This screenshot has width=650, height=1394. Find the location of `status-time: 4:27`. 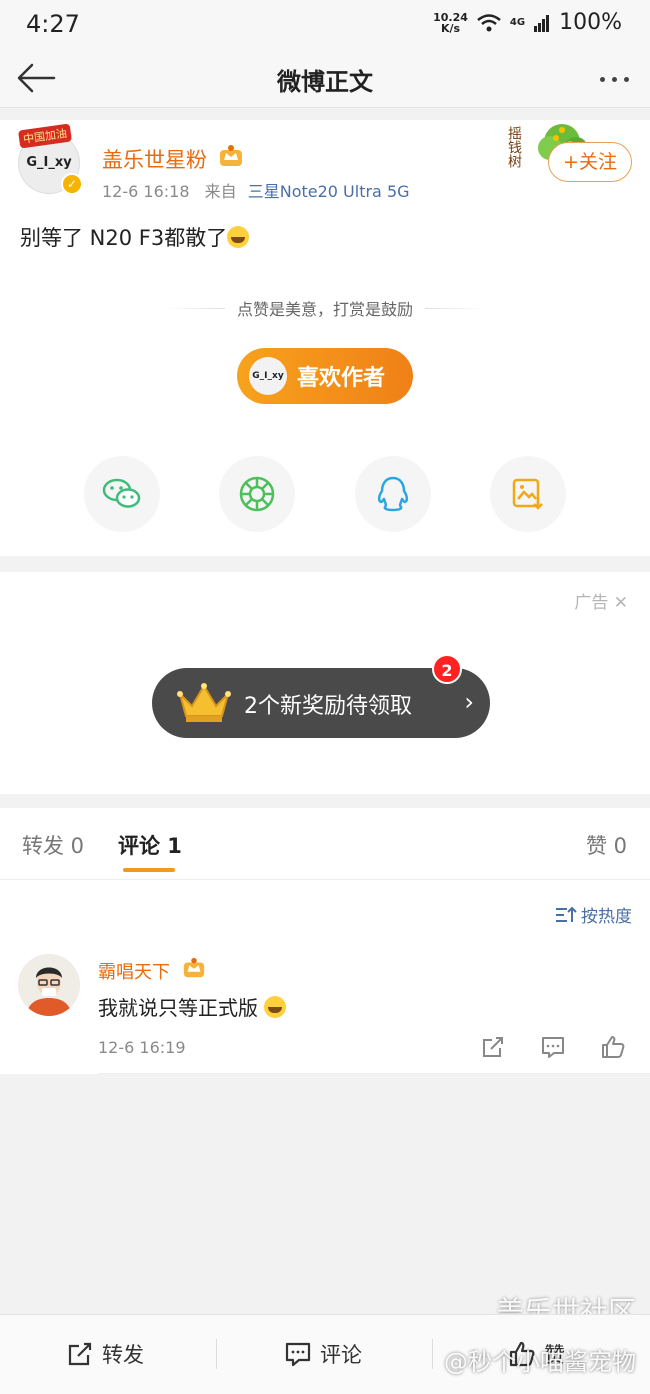

status-time: 4:27 is located at coordinates (53, 24).